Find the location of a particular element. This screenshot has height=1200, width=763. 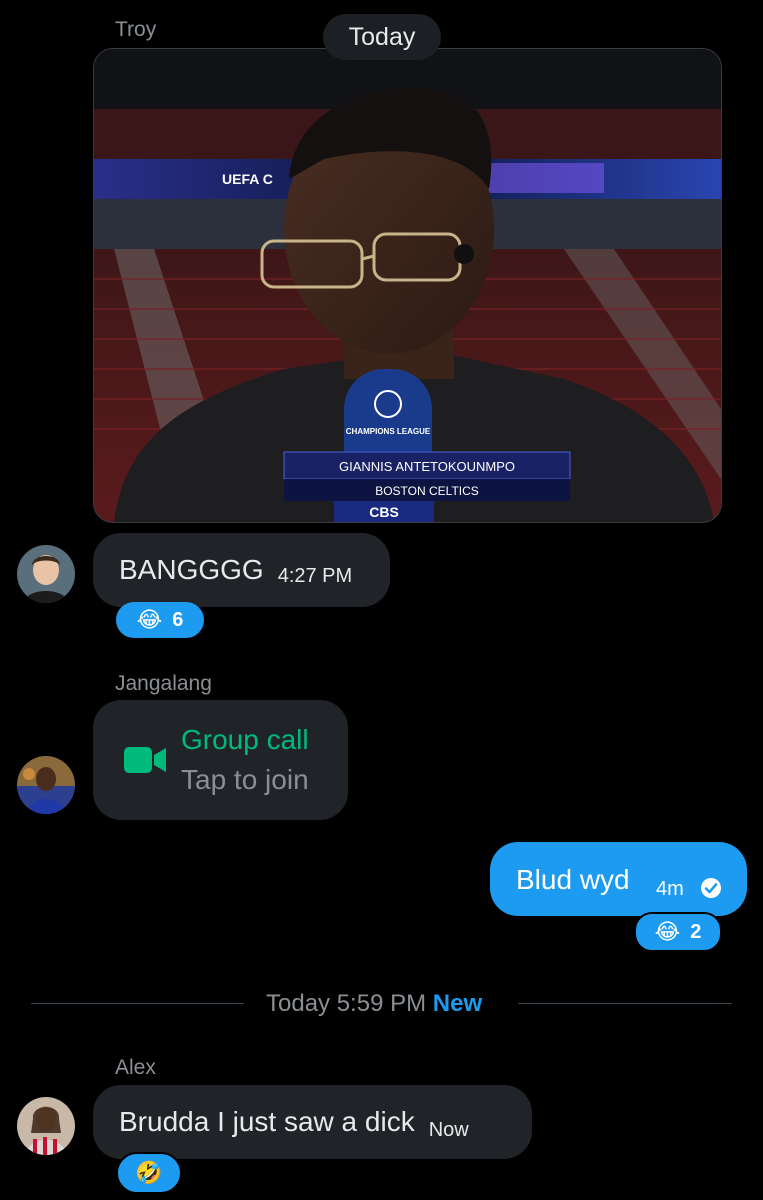

group-call-card: Group call Tap to join is located at coordinates (220, 760).